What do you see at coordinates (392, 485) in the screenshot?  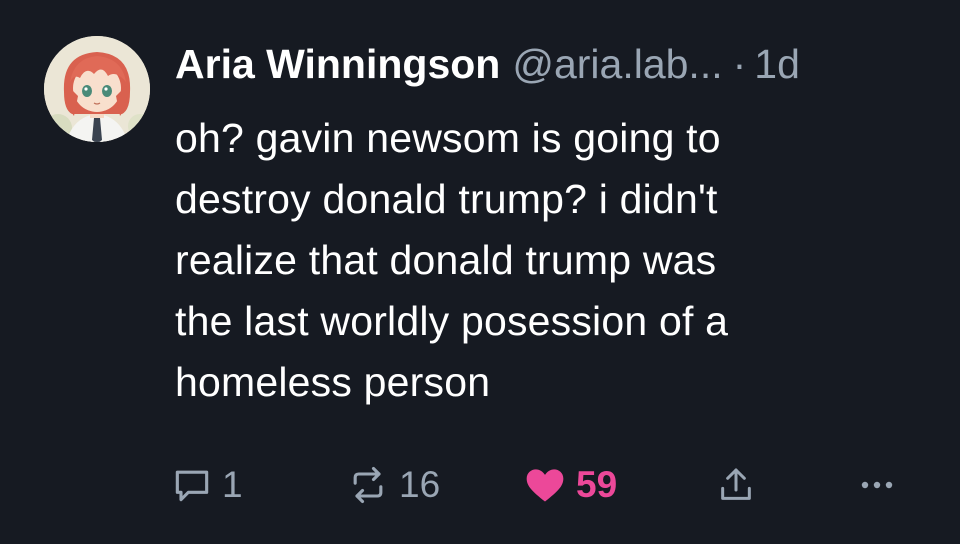 I see `repost-button: 16` at bounding box center [392, 485].